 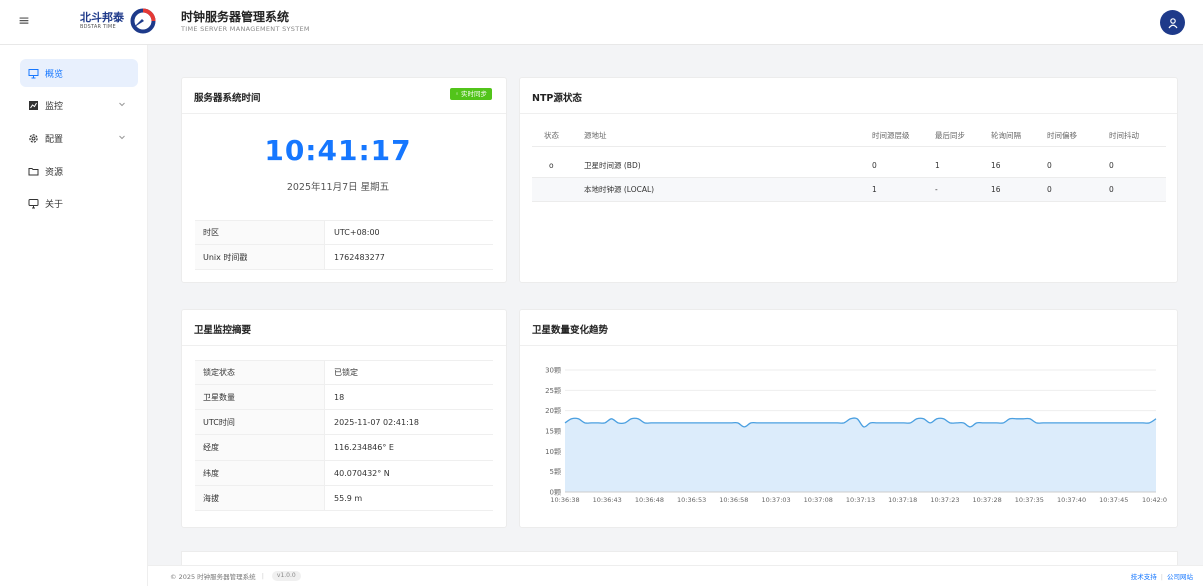 I want to click on satellite-info-row: 锁定状态 已锁定, so click(x=344, y=372).